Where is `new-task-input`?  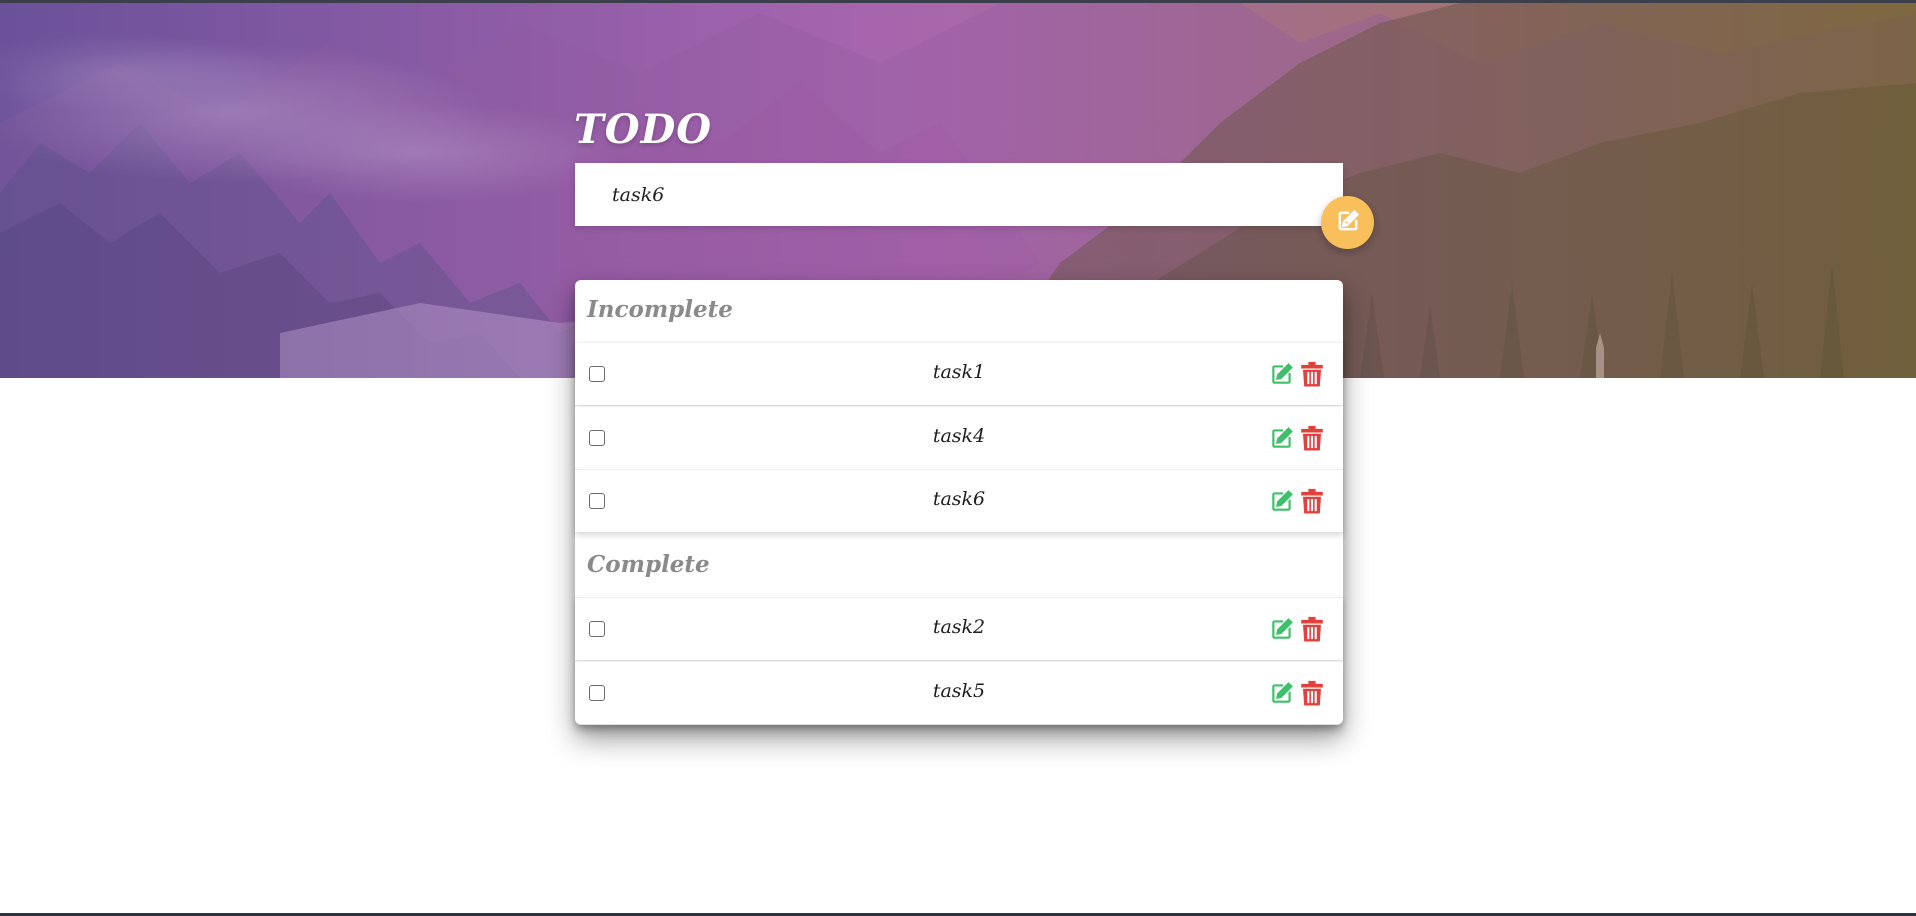
new-task-input is located at coordinates (959, 194).